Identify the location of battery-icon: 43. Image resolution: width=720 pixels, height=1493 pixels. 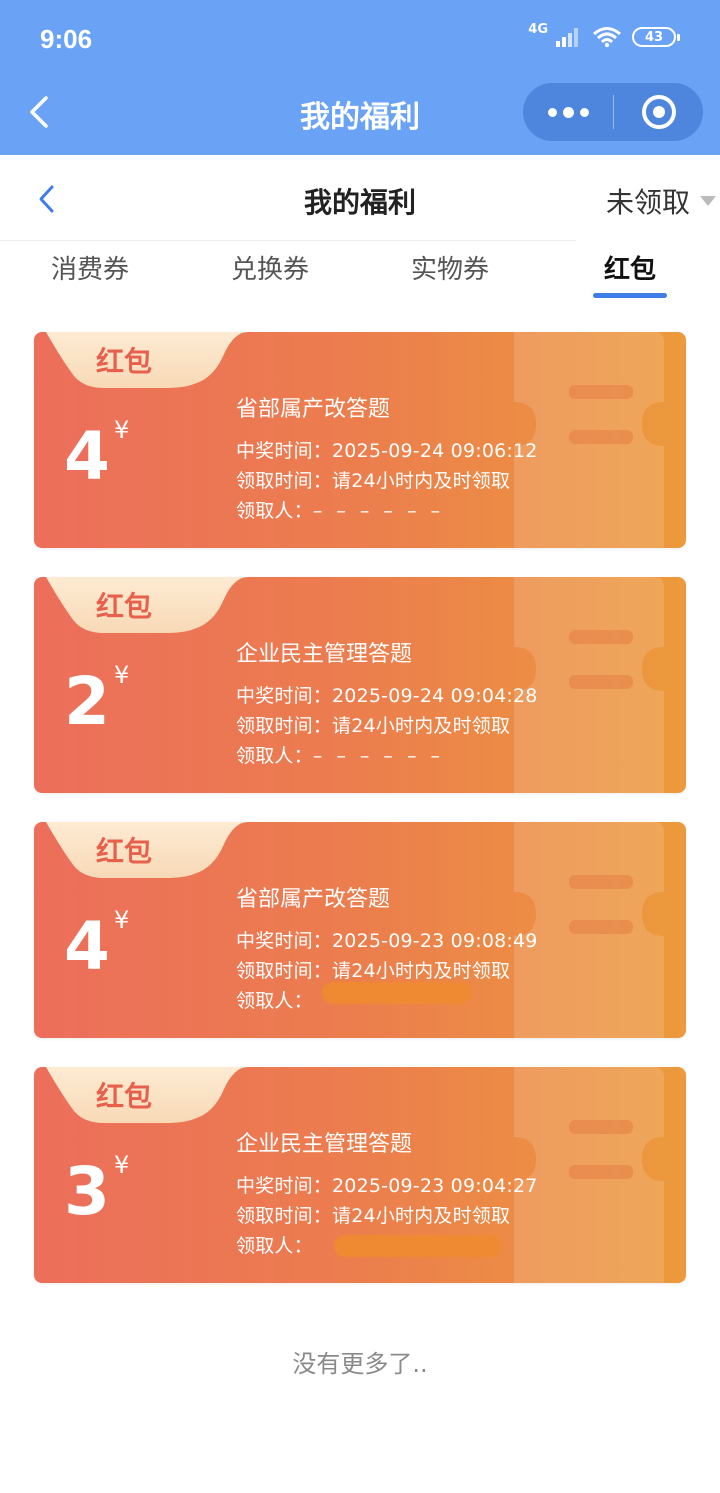
(656, 37).